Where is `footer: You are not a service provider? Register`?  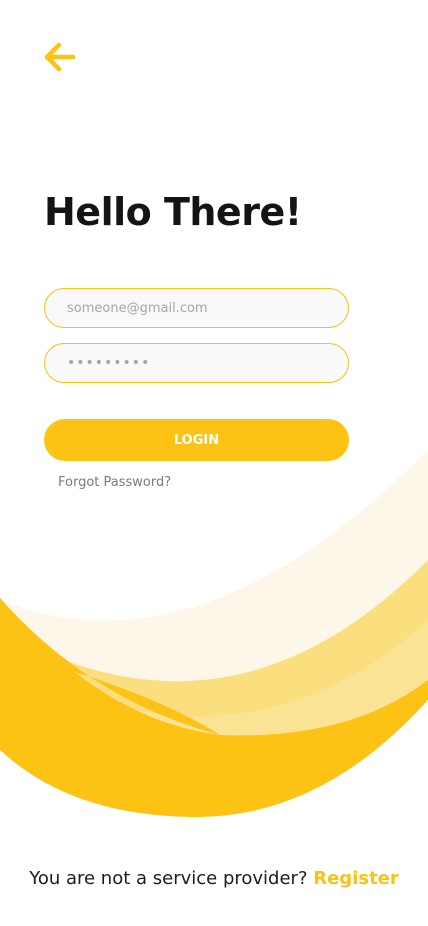
footer: You are not a service provider? Register is located at coordinates (214, 878).